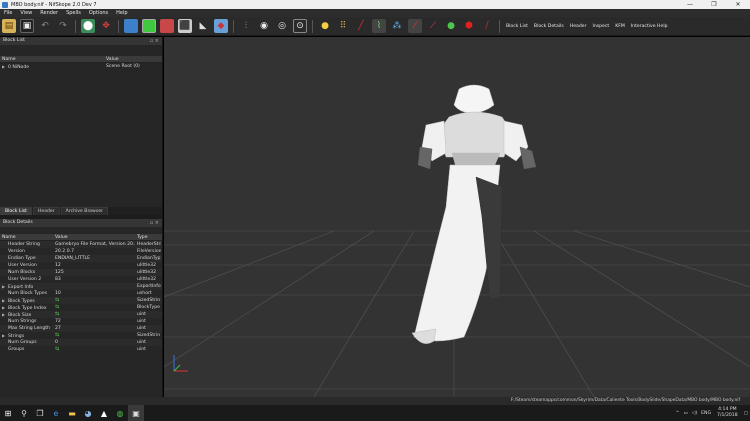  I want to click on table-row: ▶ Export Info ExportInfo, so click(81, 286).